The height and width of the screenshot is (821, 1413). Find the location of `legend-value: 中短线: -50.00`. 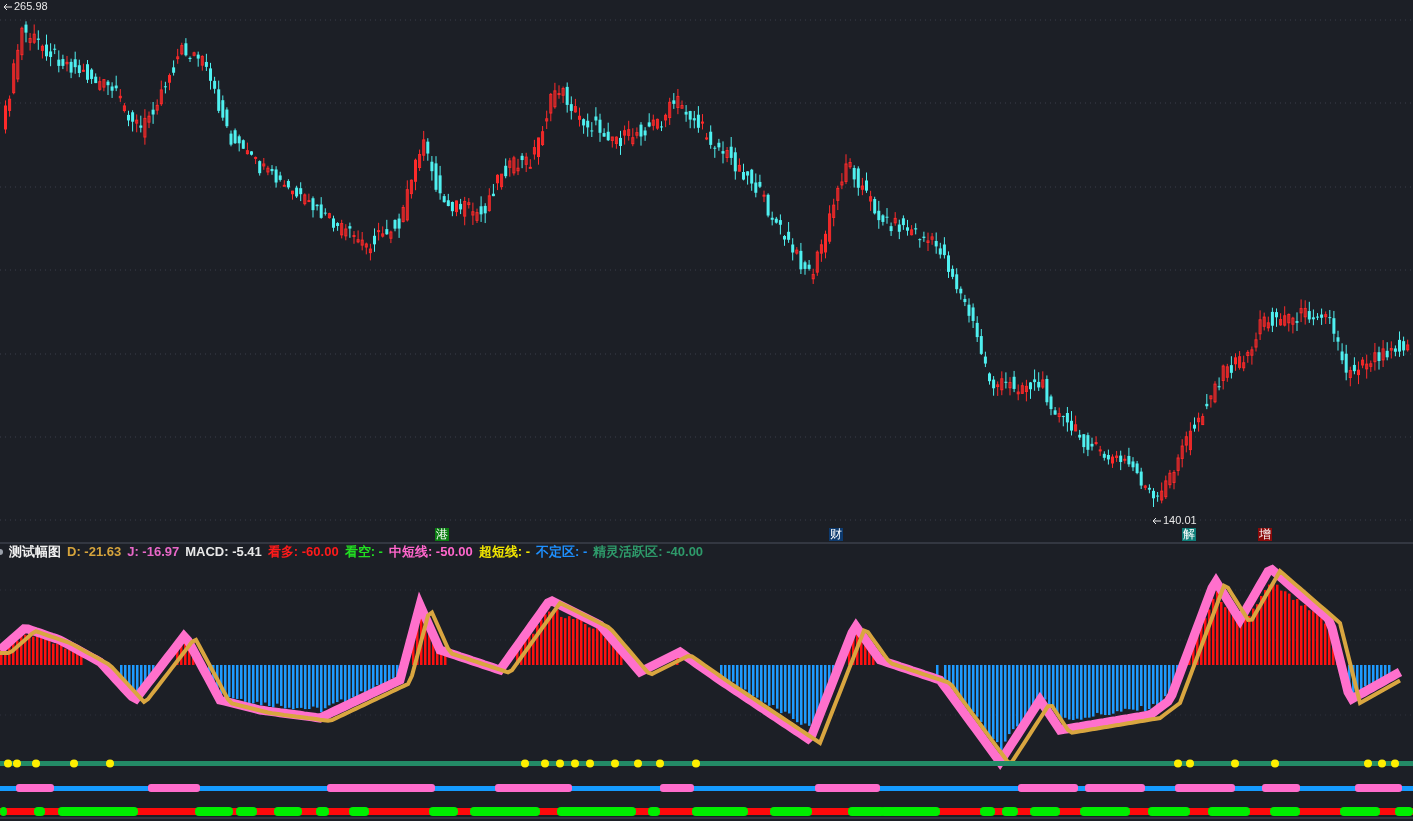

legend-value: 中短线: -50.00 is located at coordinates (430, 552).